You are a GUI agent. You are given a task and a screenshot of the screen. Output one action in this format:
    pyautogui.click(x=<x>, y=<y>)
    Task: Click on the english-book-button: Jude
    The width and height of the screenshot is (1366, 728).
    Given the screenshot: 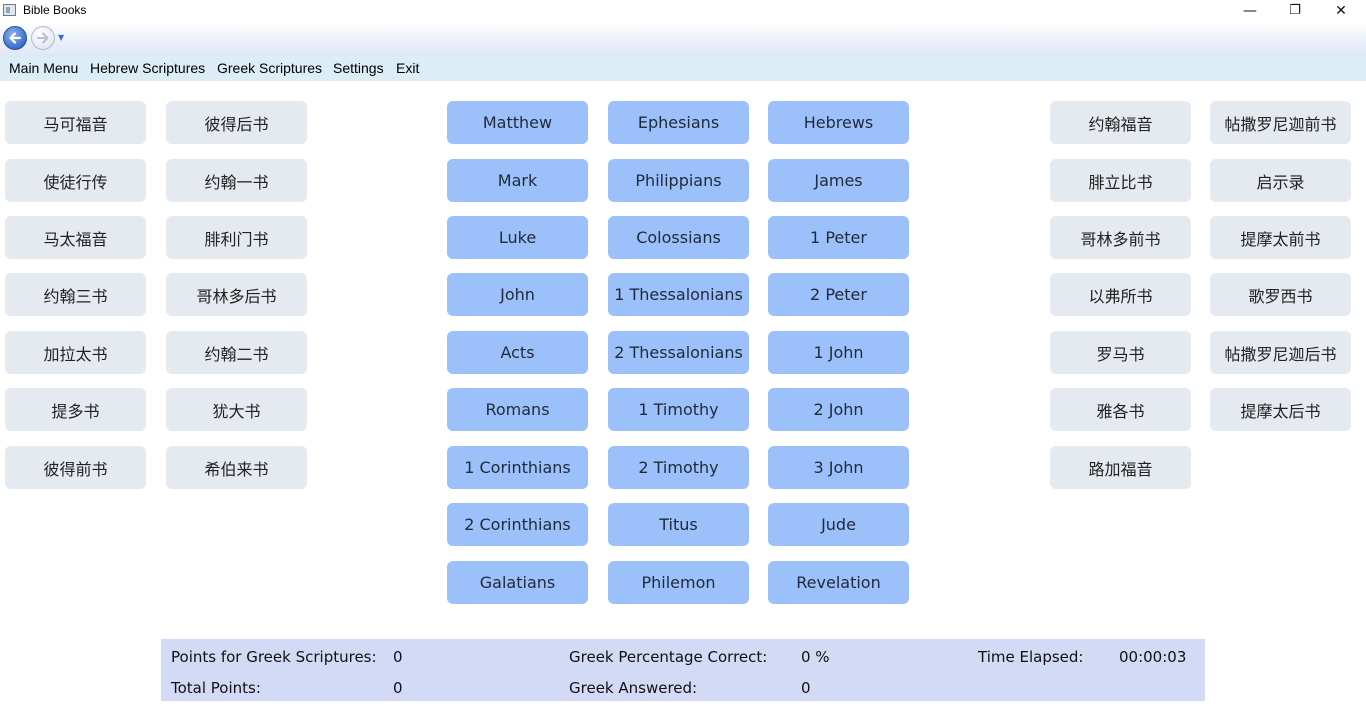 What is the action you would take?
    pyautogui.click(x=838, y=524)
    